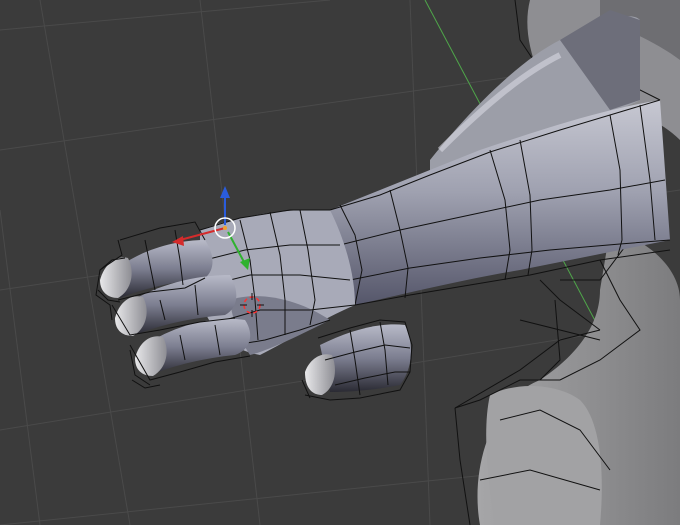 The width and height of the screenshot is (680, 525). Describe the element at coordinates (225, 228) in the screenshot. I see `gizmo-pivot-dot-icon` at that location.